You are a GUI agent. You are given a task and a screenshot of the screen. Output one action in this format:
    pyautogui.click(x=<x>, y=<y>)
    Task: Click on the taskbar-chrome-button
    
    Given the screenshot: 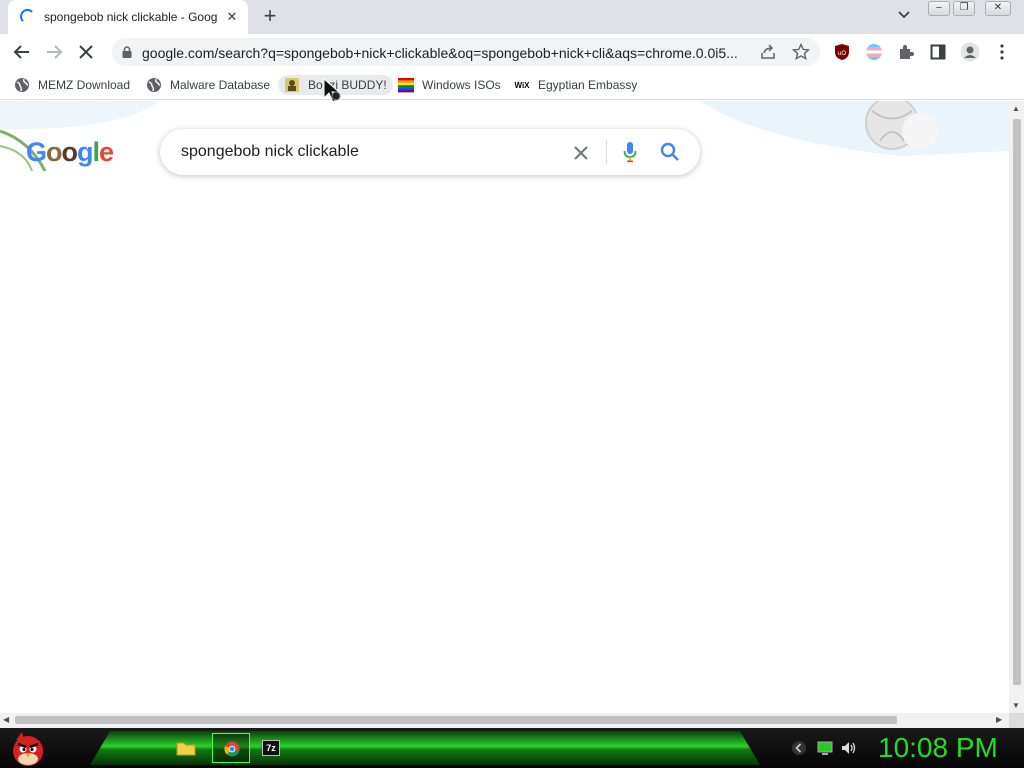 What is the action you would take?
    pyautogui.click(x=231, y=748)
    